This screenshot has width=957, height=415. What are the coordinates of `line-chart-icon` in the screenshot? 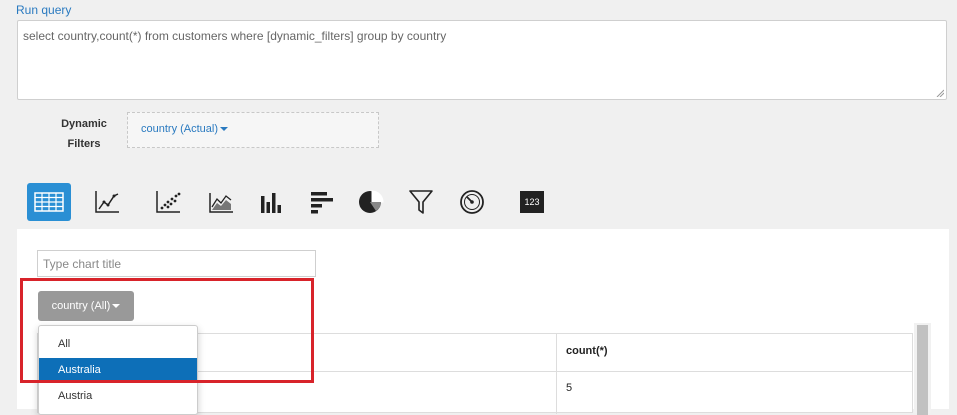 It's located at (107, 202).